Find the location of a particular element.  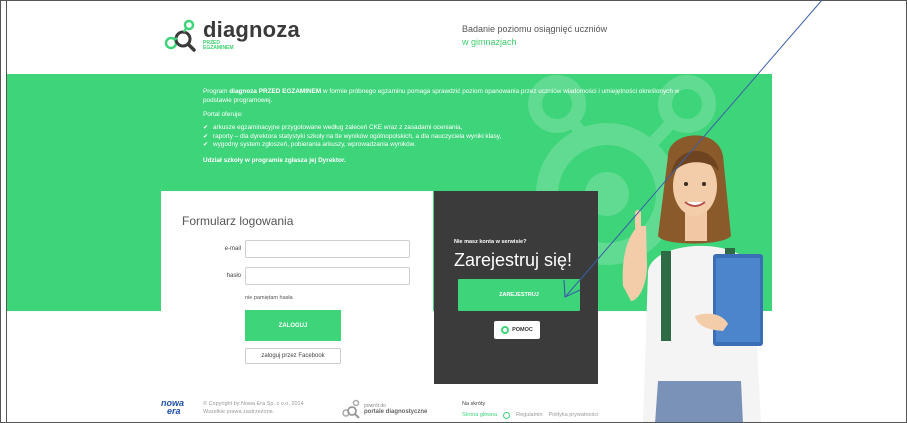

login-title: Formularz logowania is located at coordinates (238, 221).